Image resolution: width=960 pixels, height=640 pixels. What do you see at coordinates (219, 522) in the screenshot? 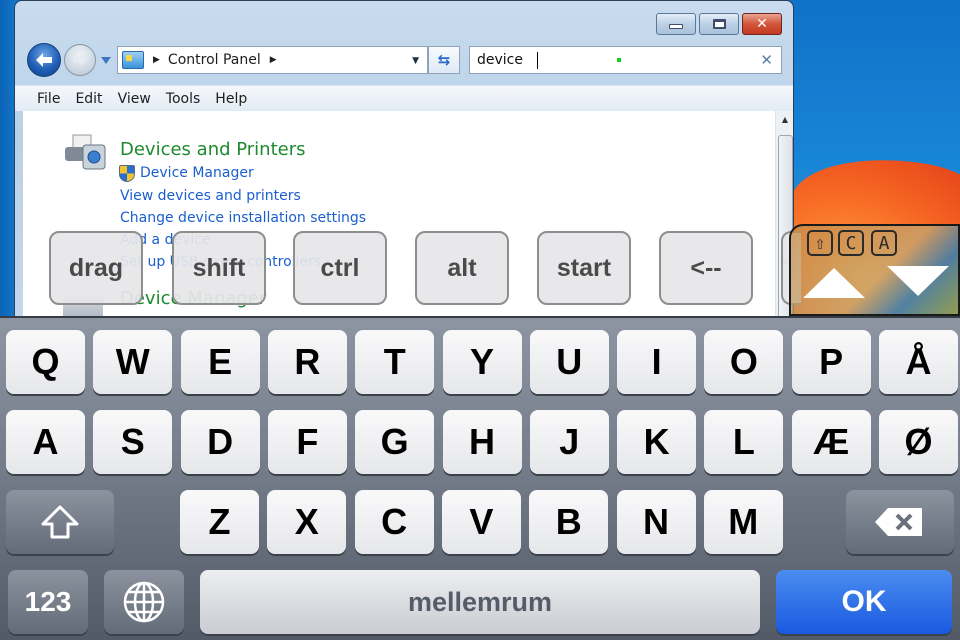
I see `key-z: Z` at bounding box center [219, 522].